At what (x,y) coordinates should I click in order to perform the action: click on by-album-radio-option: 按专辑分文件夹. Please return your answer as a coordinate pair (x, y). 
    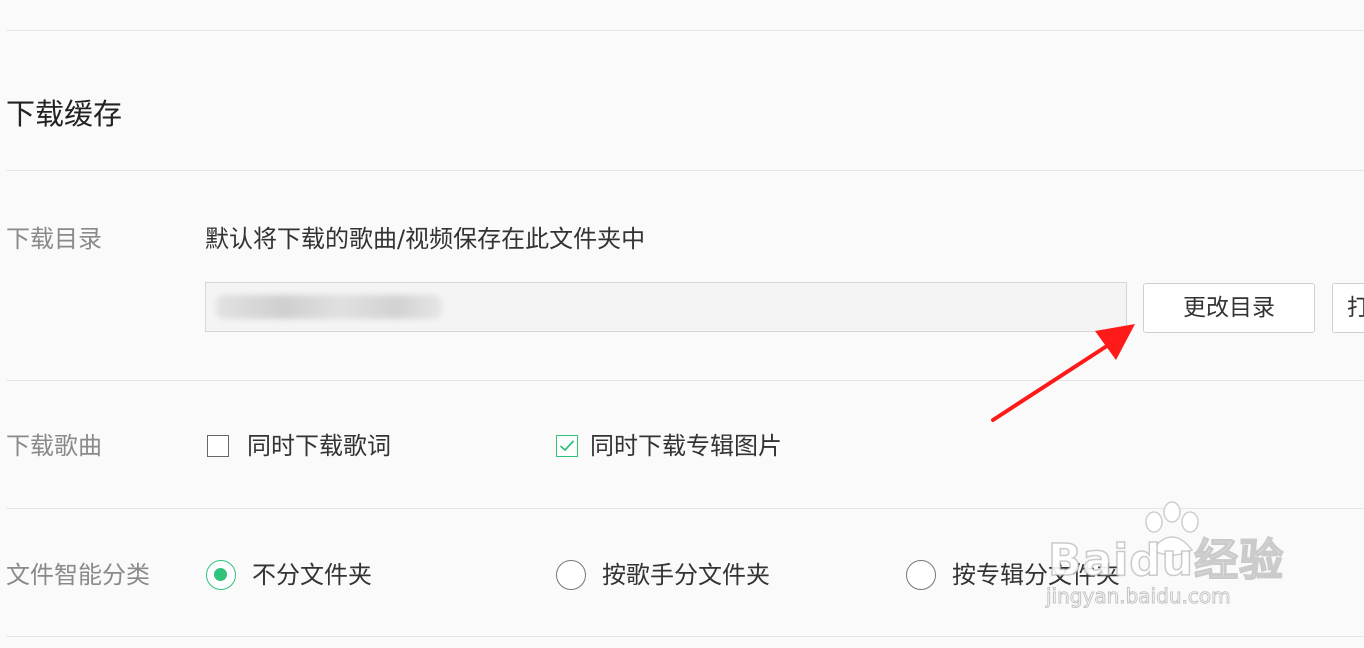
    Looking at the image, I should click on (1013, 575).